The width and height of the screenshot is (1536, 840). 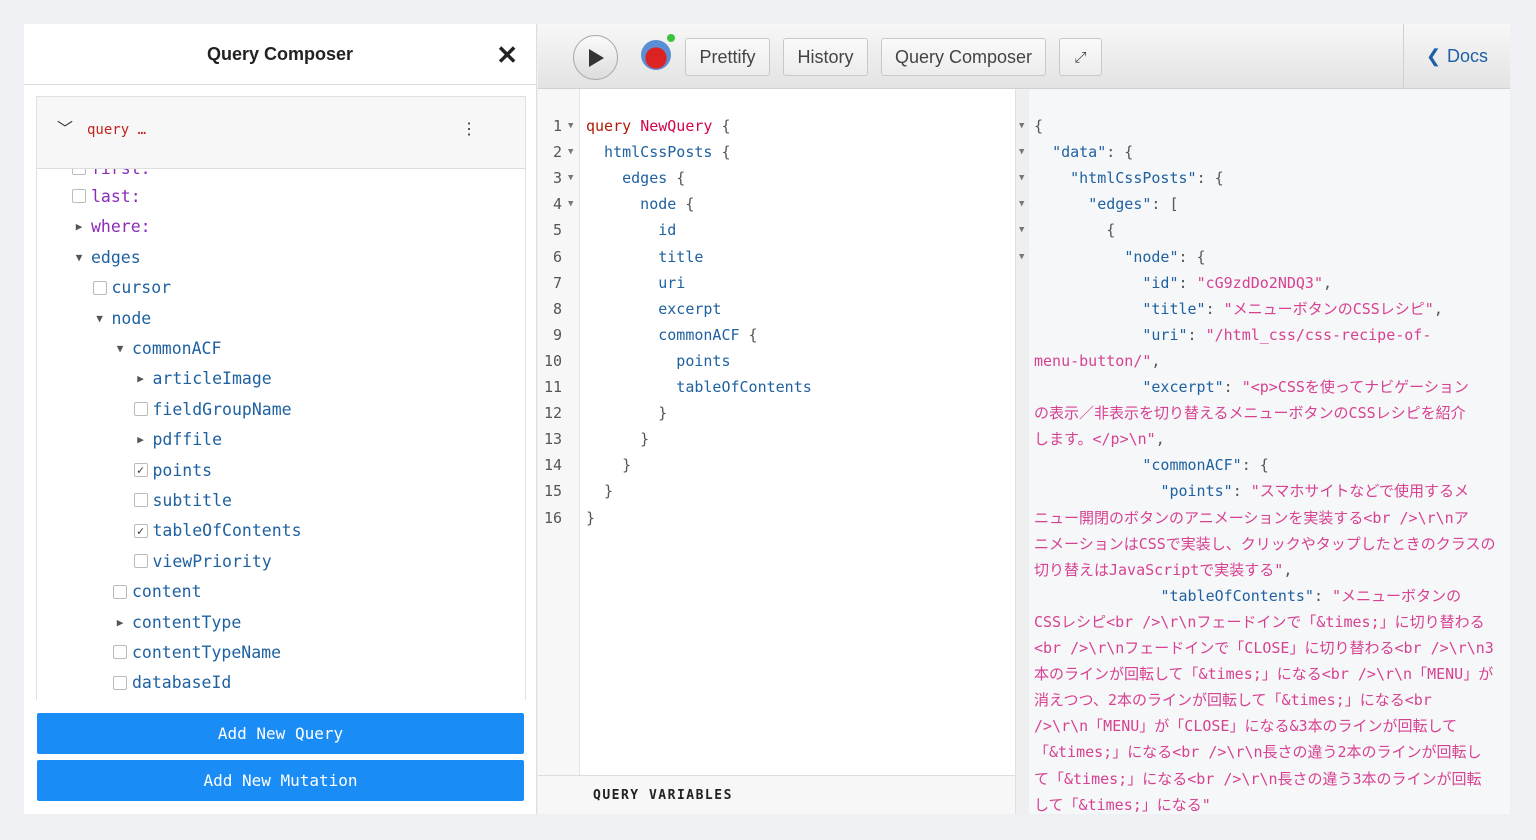 I want to click on result-line: {, so click(x=1074, y=230).